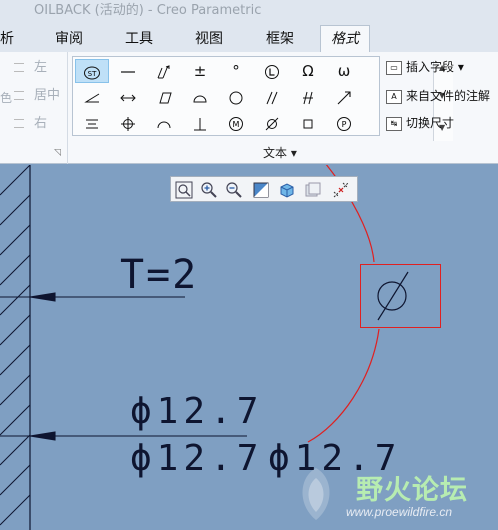  I want to click on forum-watermark-site: www.proewildfire.cn, so click(399, 512).